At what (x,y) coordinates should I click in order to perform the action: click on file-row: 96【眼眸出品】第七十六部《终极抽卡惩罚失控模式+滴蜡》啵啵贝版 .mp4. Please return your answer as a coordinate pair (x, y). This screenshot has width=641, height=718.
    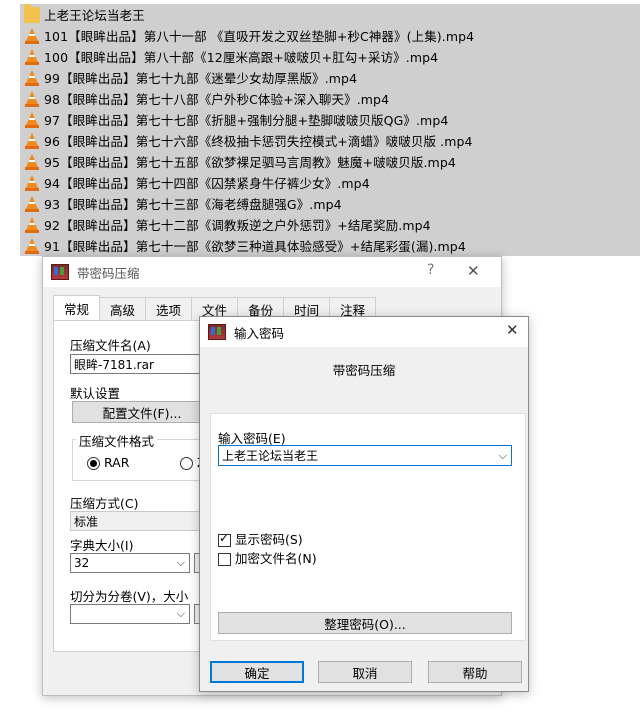
    Looking at the image, I should click on (330, 140).